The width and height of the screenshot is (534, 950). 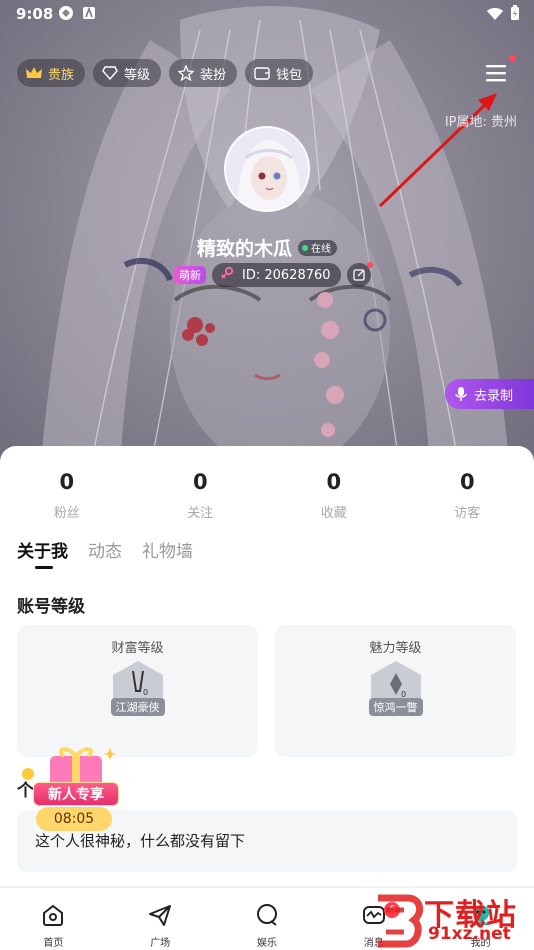 I want to click on nickname-row: 精致的木瓜 在线, so click(x=267, y=247).